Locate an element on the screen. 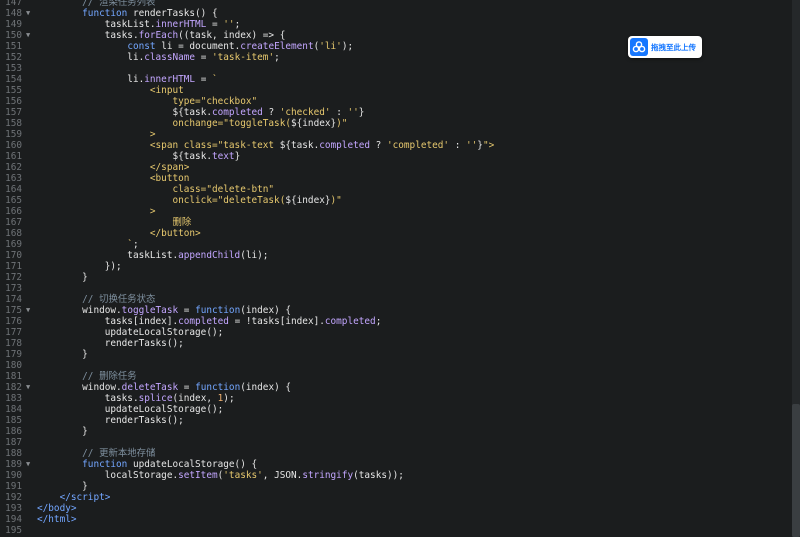 This screenshot has width=800, height=537. code-text: ${task.text} is located at coordinates (206, 156).